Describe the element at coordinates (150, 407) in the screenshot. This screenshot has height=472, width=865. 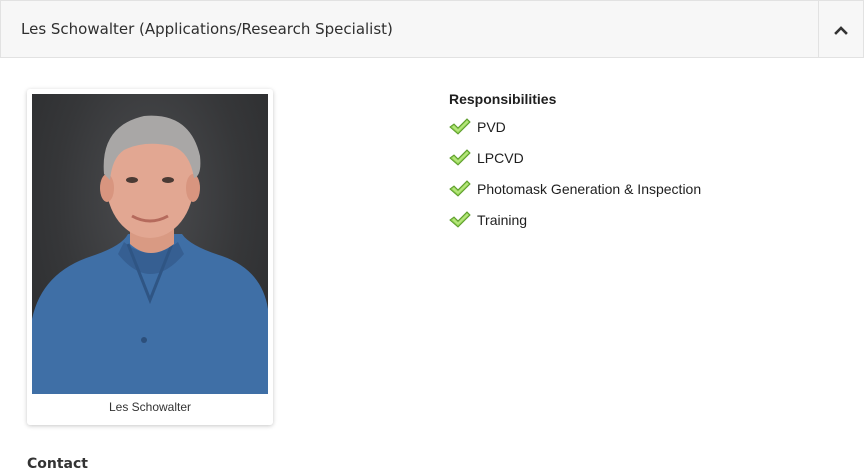
I see `photo-caption: Les Schowalter` at that location.